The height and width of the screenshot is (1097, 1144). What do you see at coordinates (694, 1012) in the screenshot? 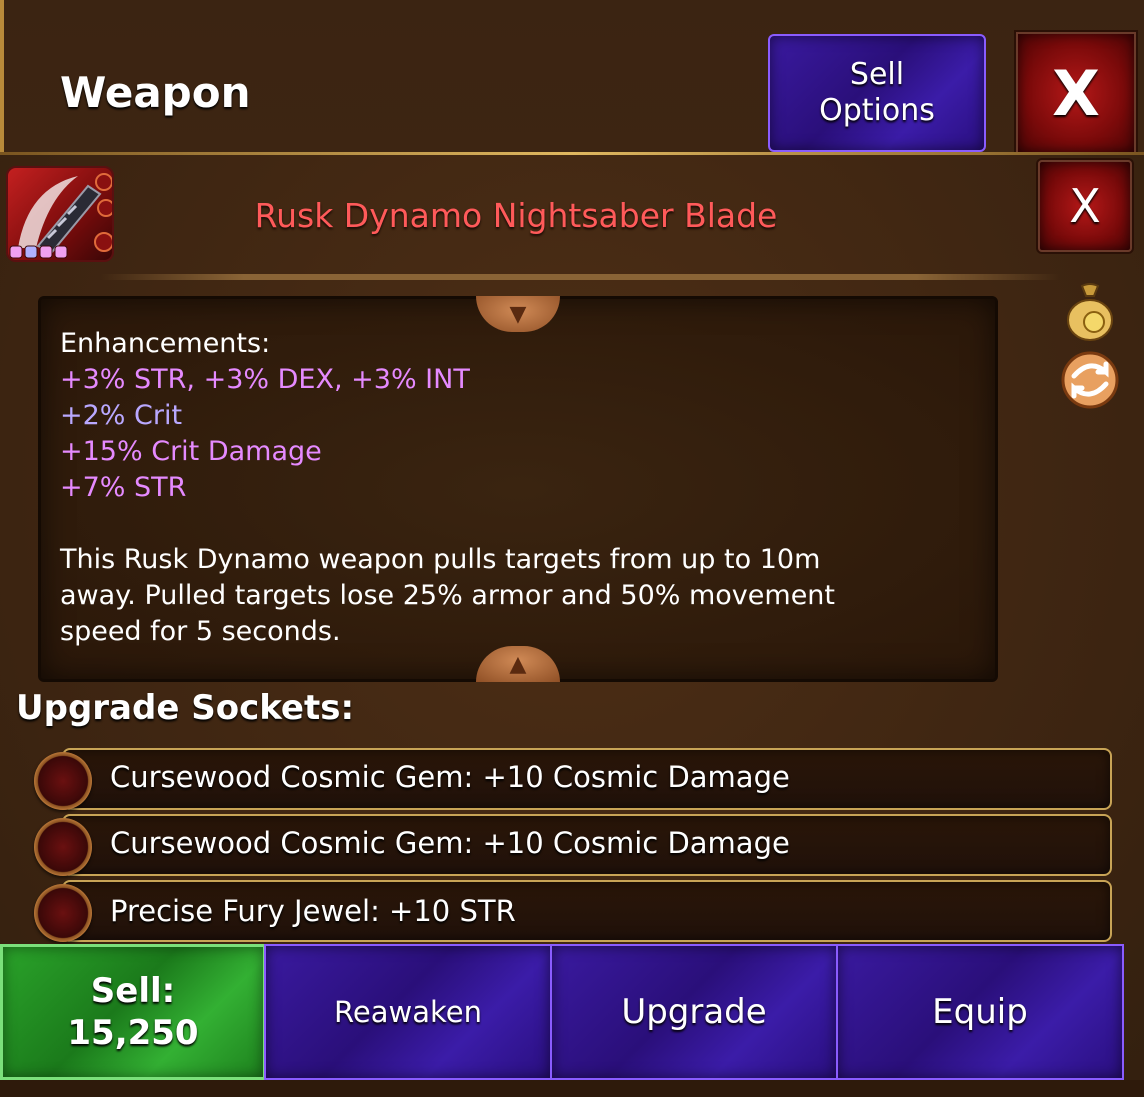
I see `upgrade-button: Upgrade` at bounding box center [694, 1012].